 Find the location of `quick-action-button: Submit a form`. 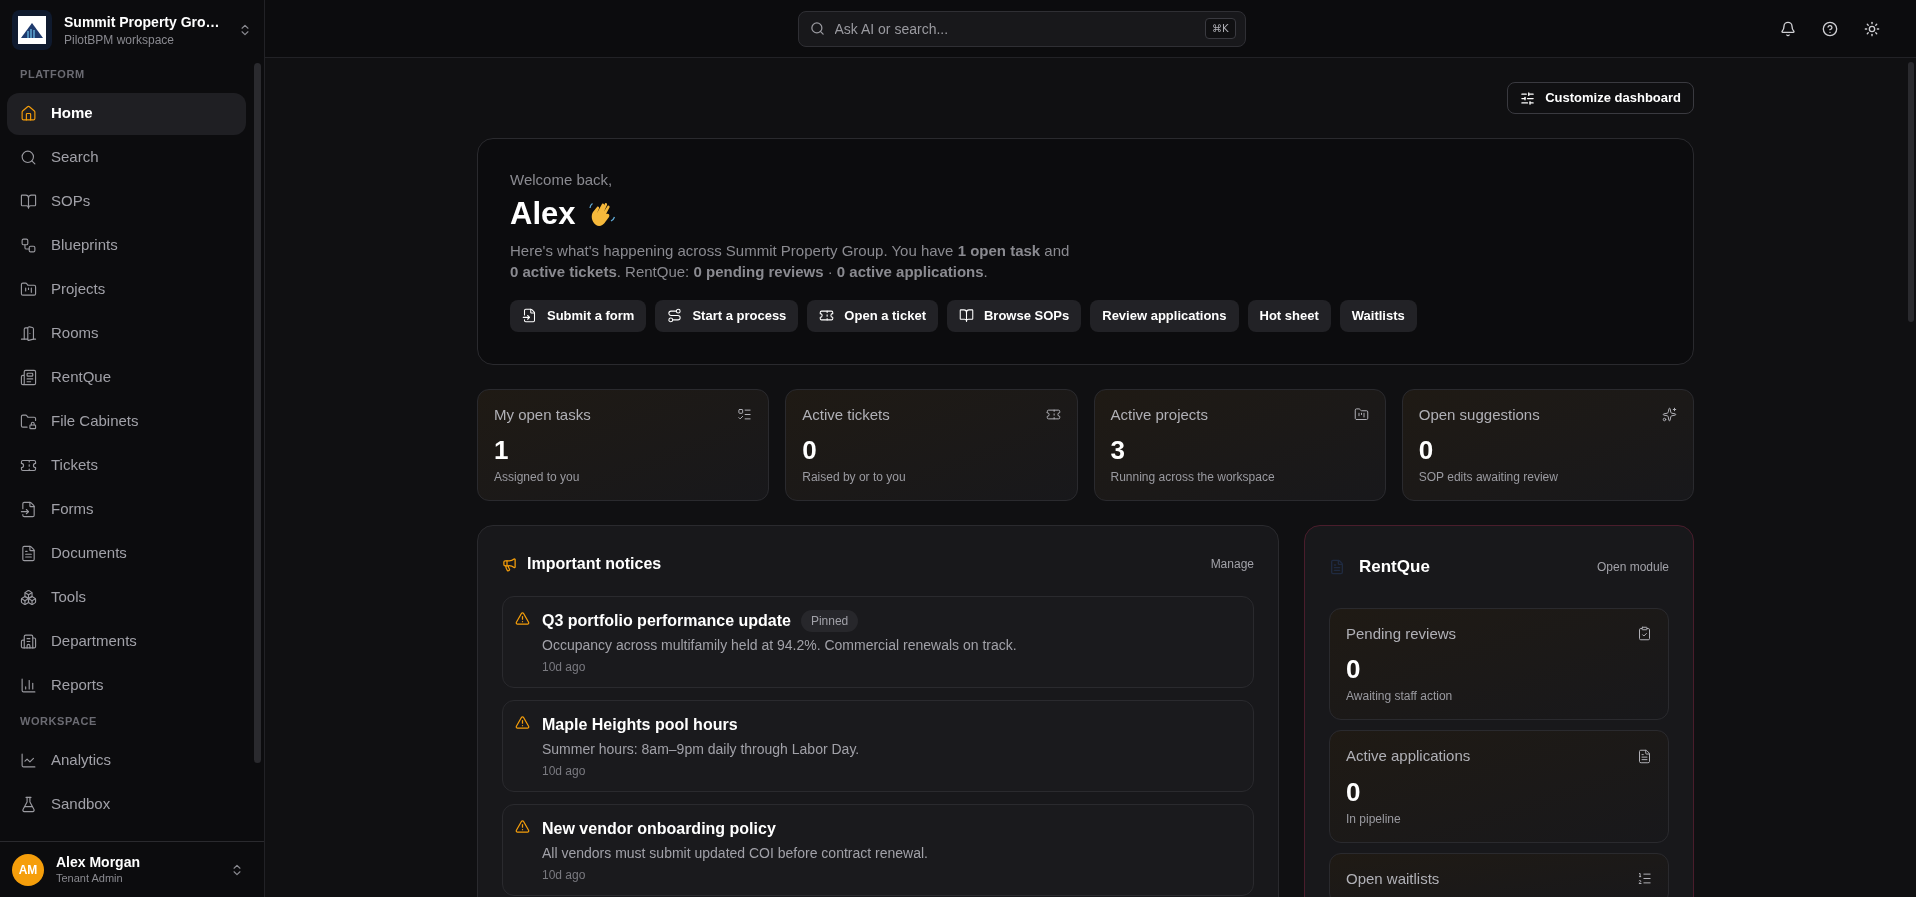

quick-action-button: Submit a form is located at coordinates (578, 315).